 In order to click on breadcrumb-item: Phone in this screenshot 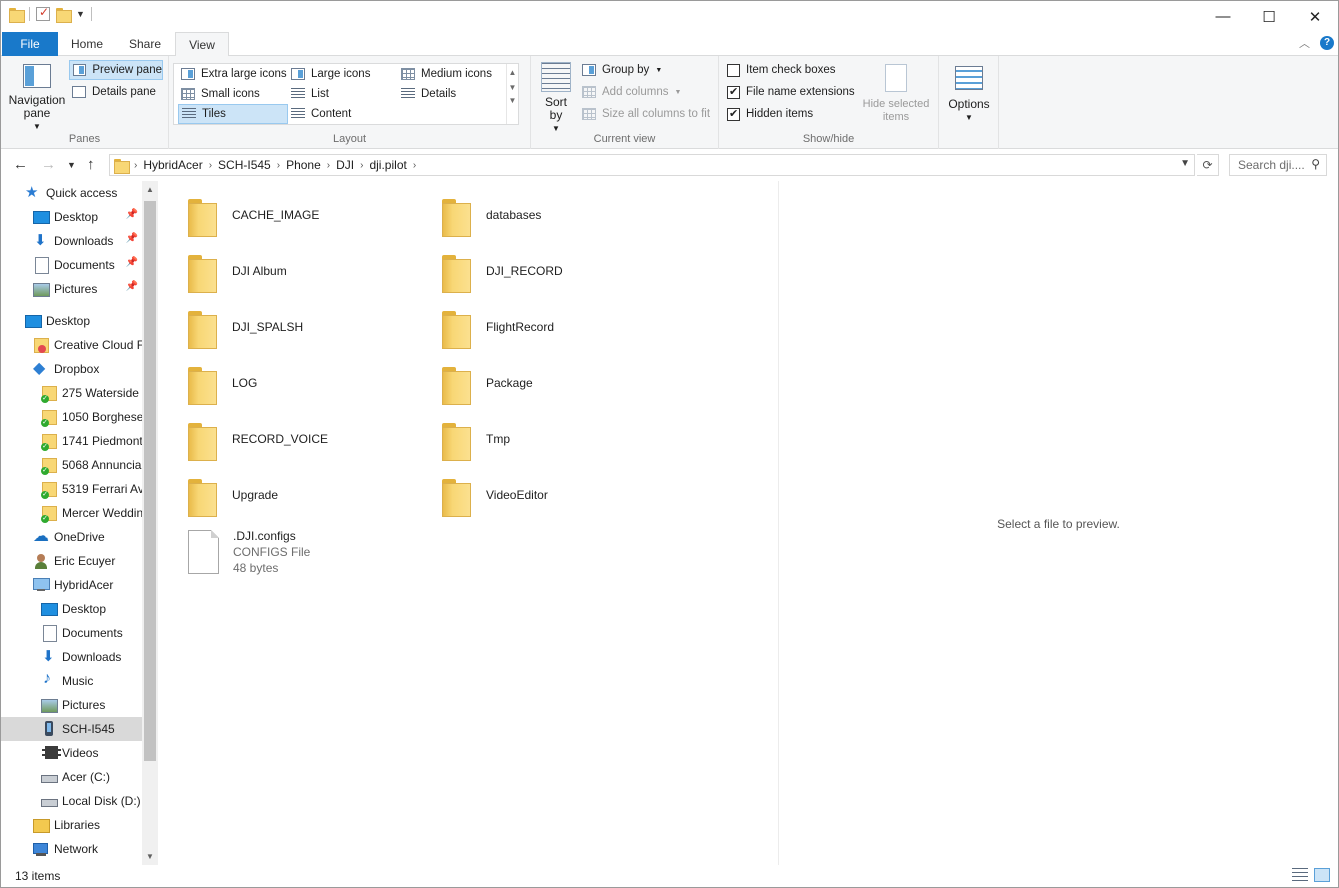, I will do `click(303, 165)`.